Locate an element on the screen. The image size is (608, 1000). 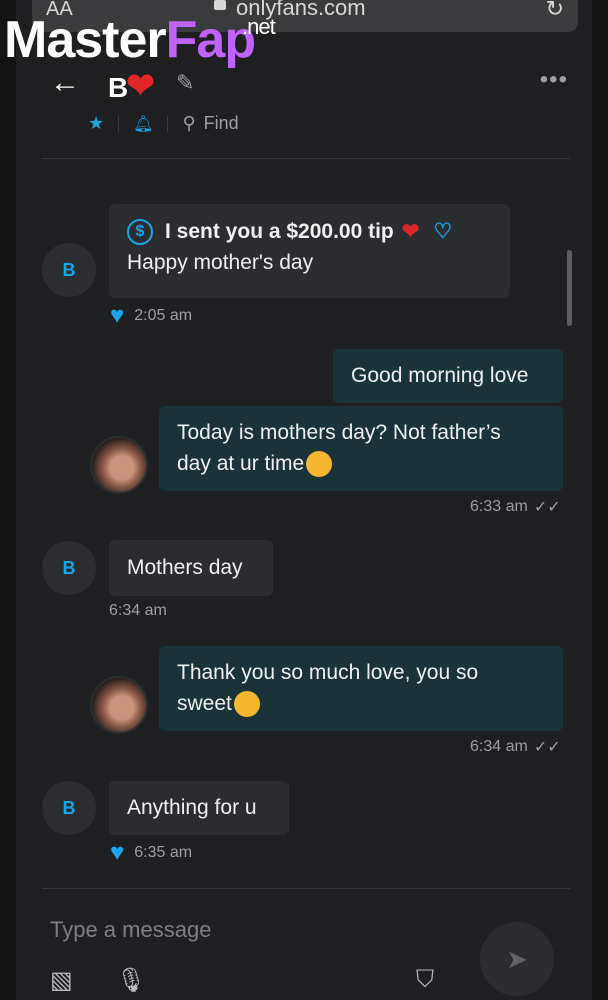
hearts-icon: ♡ is located at coordinates (443, 231).